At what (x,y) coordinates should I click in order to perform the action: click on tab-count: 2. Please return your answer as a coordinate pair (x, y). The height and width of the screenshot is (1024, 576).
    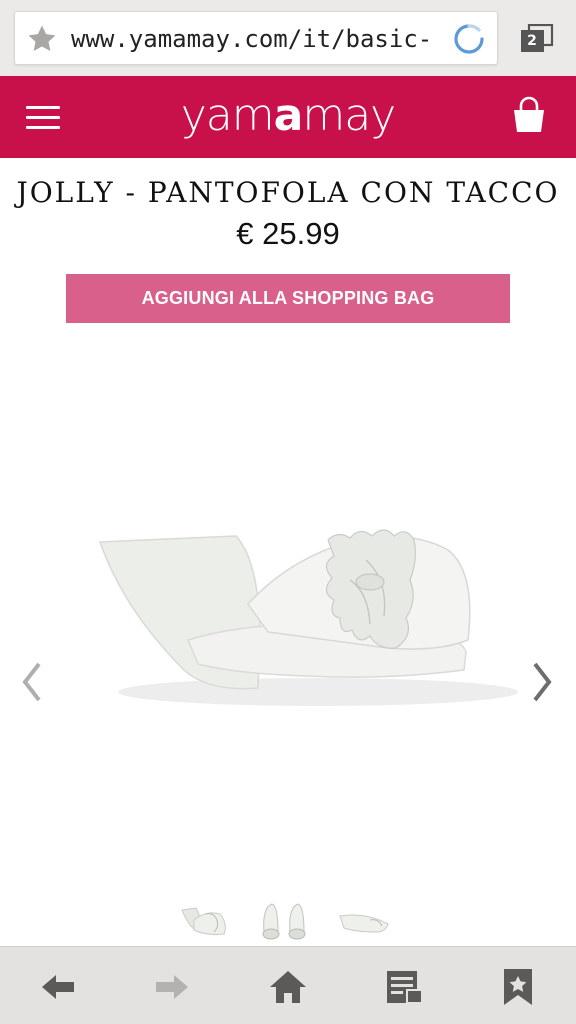
    Looking at the image, I should click on (532, 41).